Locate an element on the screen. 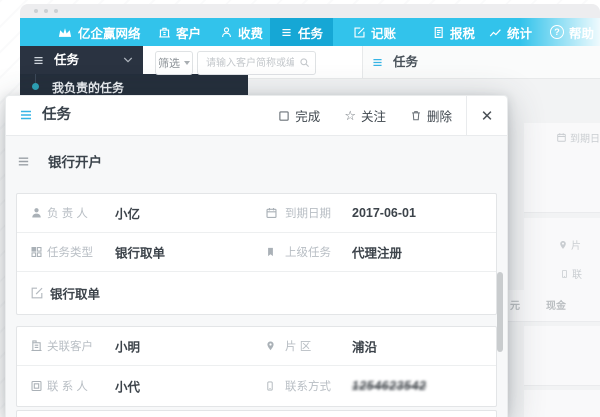  search-input is located at coordinates (250, 63).